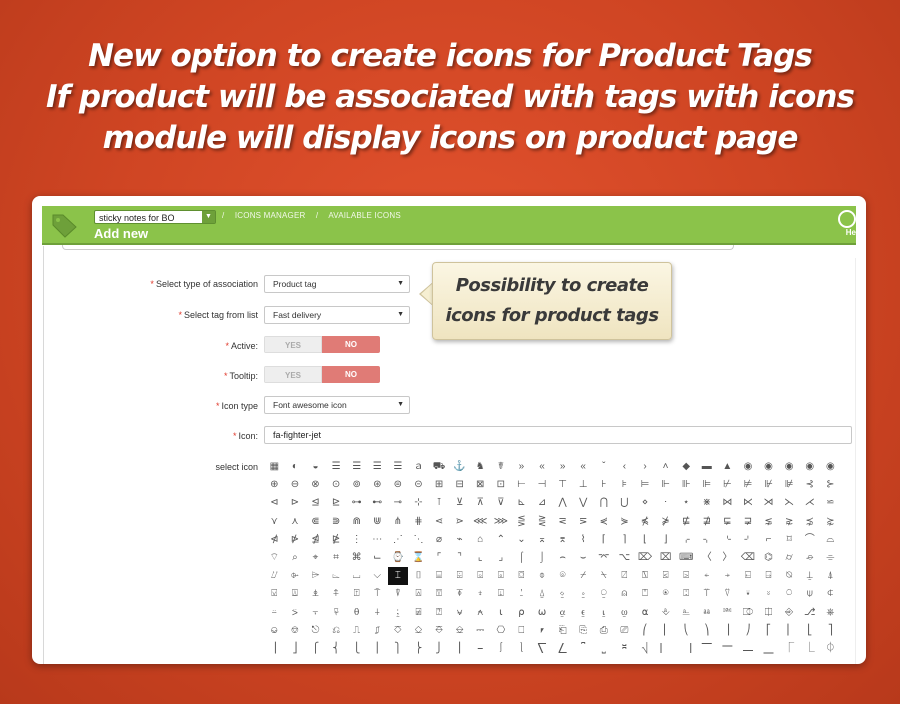 The width and height of the screenshot is (900, 704). What do you see at coordinates (665, 649) in the screenshot?
I see `icon-option: ⎸` at bounding box center [665, 649].